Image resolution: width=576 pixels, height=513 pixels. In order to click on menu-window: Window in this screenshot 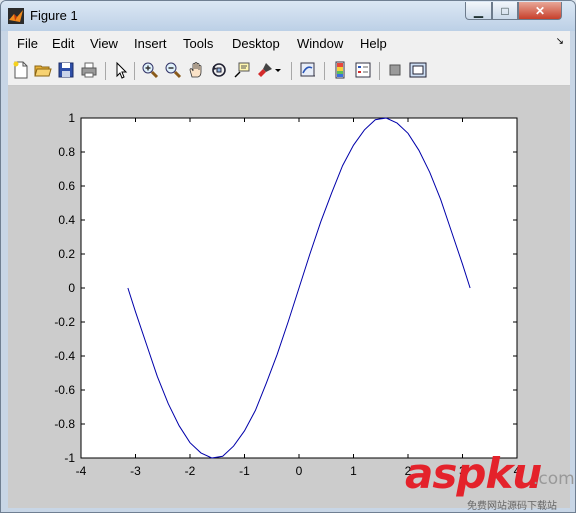, I will do `click(320, 43)`.